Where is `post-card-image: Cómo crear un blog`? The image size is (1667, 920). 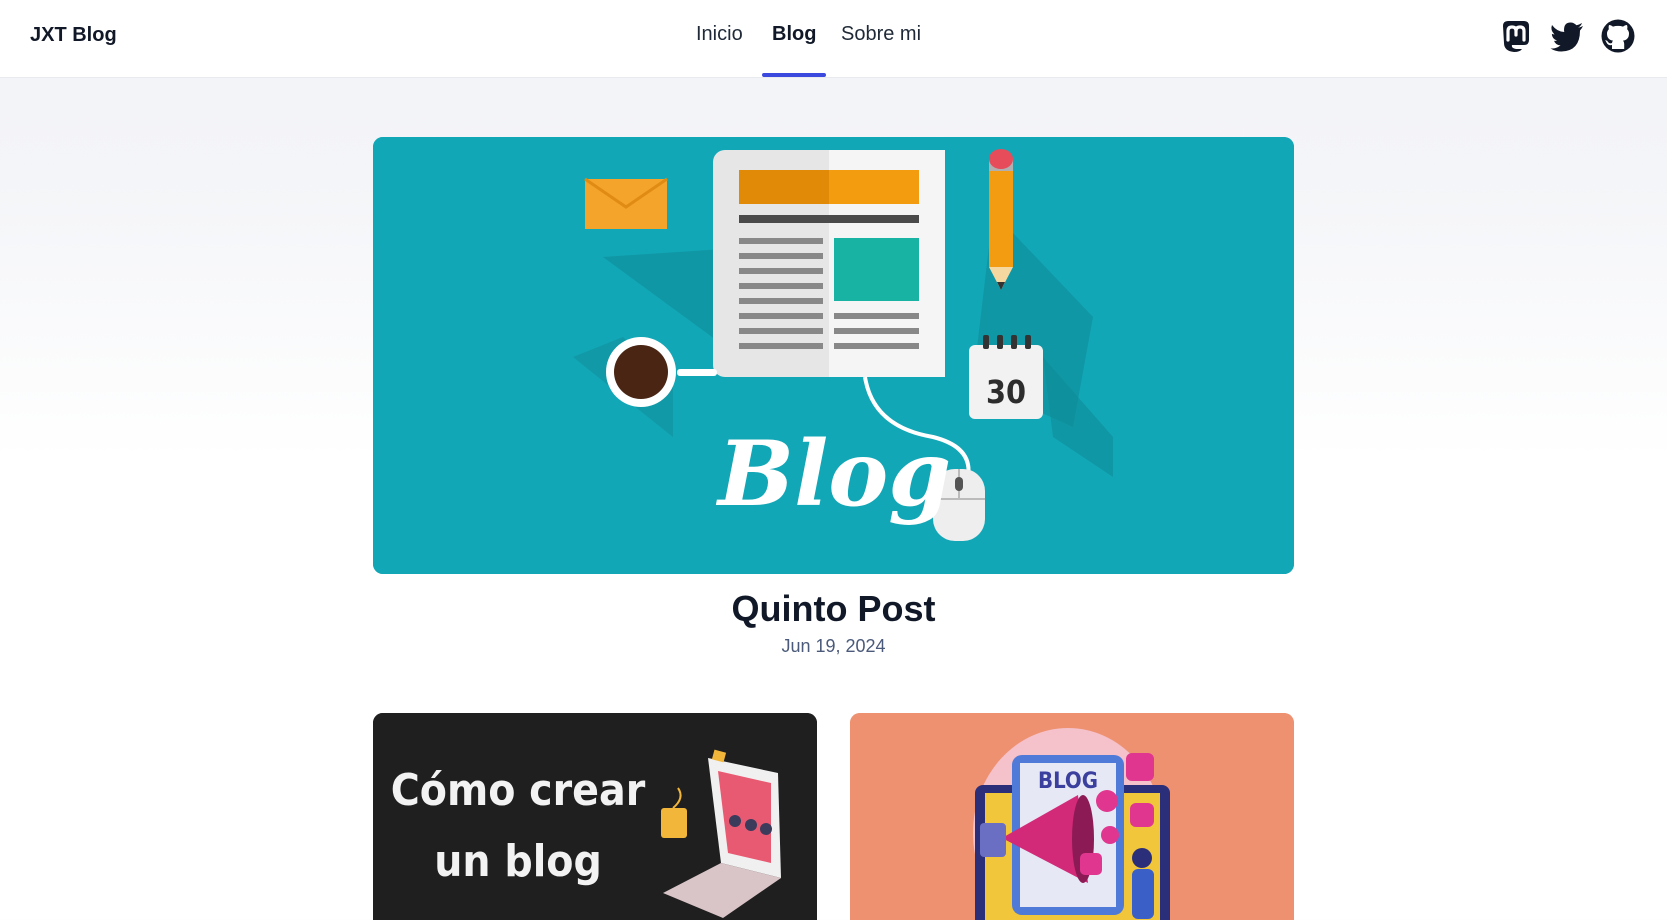 post-card-image: Cómo crear un blog is located at coordinates (595, 816).